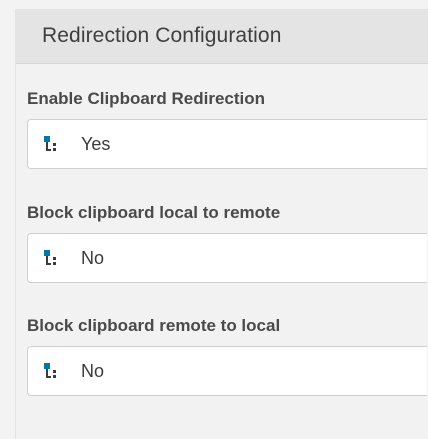 Image resolution: width=428 pixels, height=439 pixels. I want to click on enable-clipboard-redirection-select: Yes, so click(227, 144).